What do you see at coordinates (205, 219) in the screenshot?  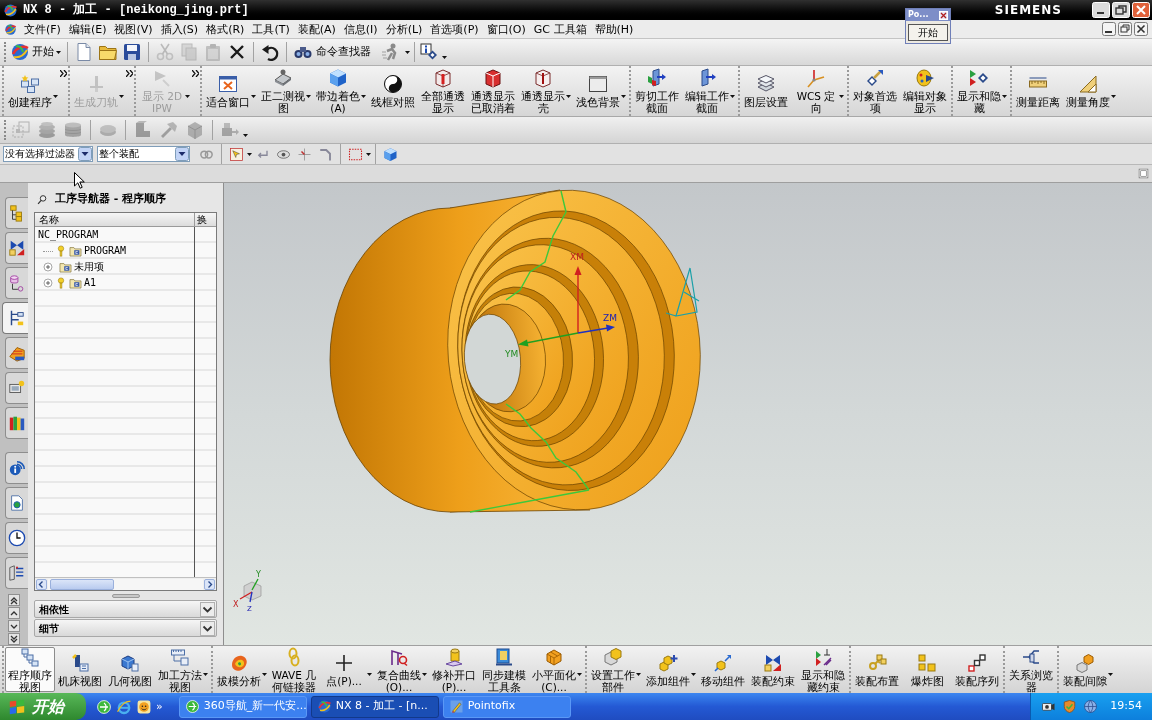 I see `column-header: 换` at bounding box center [205, 219].